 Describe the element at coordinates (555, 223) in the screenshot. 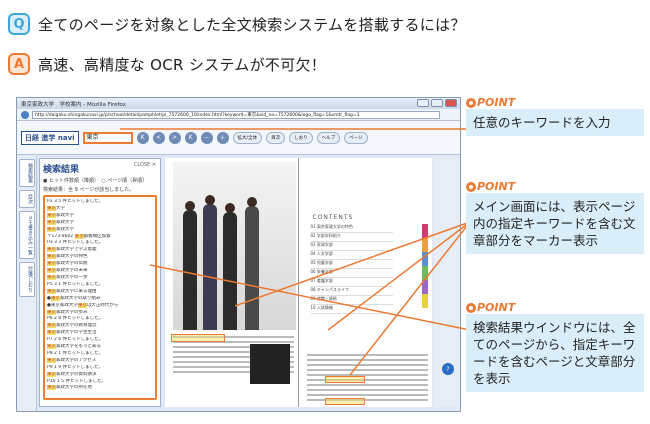

I see `point-text: メイン画面には、表示ページ内の指定キーワードを含む文章部分をマーカー表示` at that location.